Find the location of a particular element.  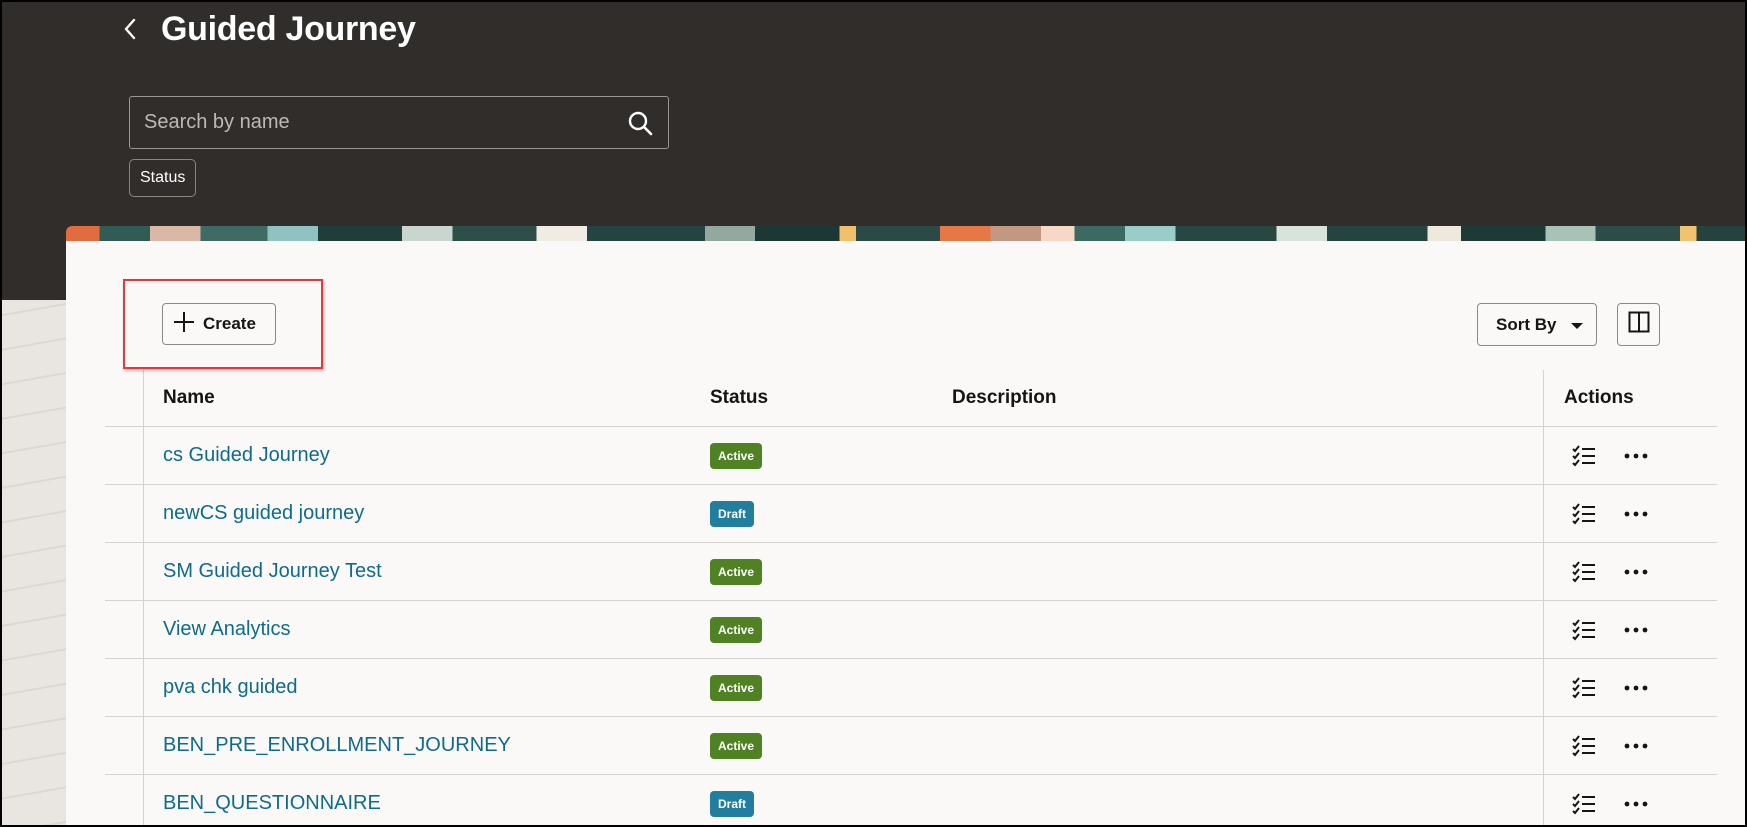

background-decoration is located at coordinates (34, 562).